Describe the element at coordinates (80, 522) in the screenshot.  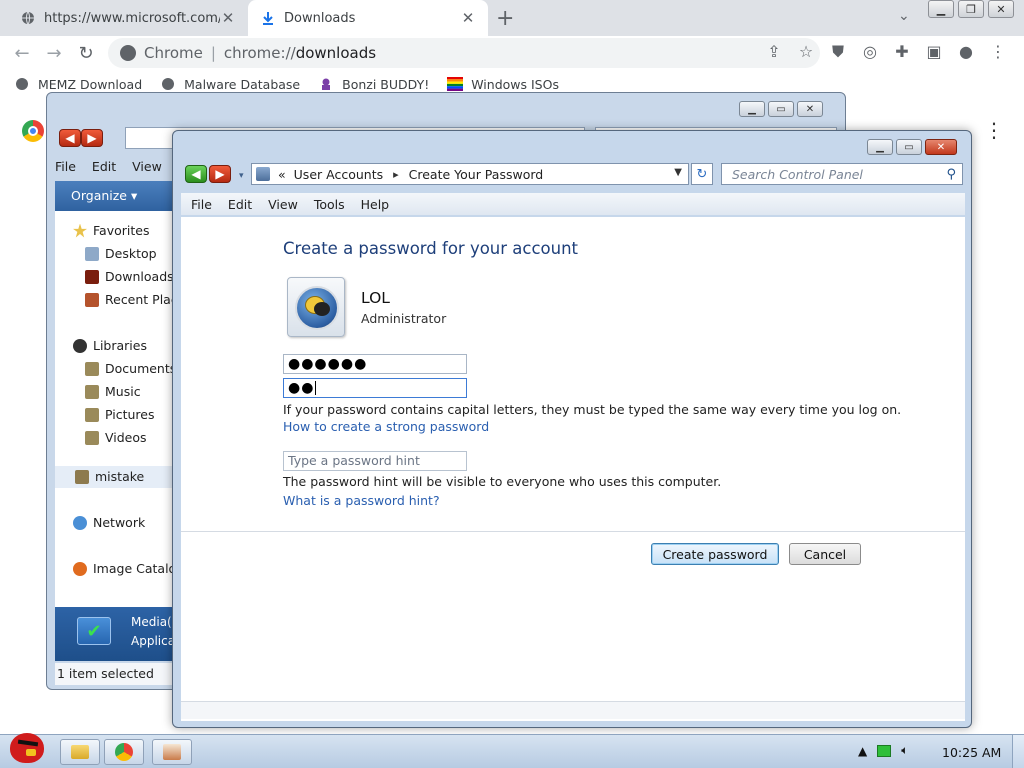
I see `network-icon` at that location.